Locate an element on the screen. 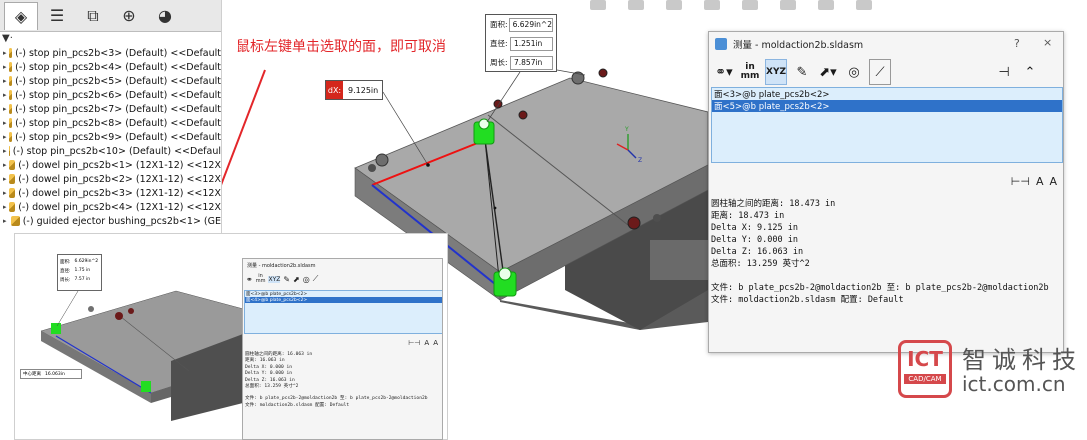  property-manager-icon: ☰ is located at coordinates (57, 16).